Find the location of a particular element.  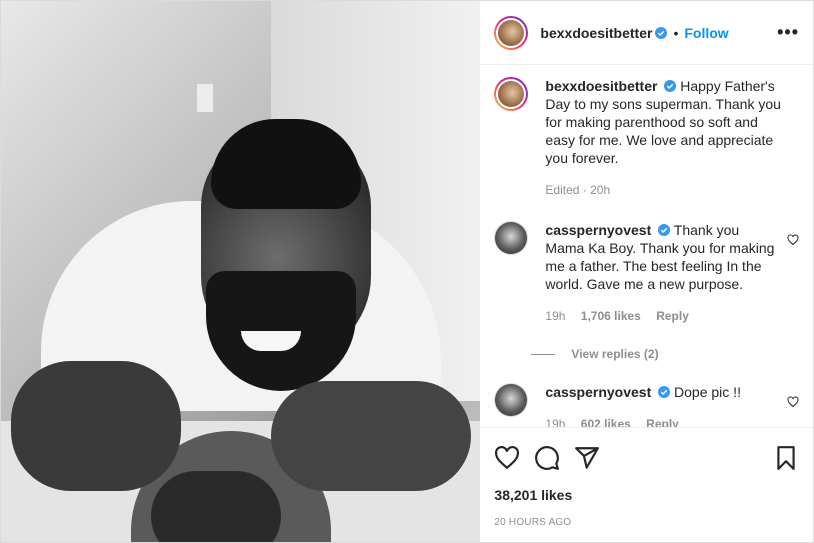

likes-count: 38,201 likes is located at coordinates (646, 495).